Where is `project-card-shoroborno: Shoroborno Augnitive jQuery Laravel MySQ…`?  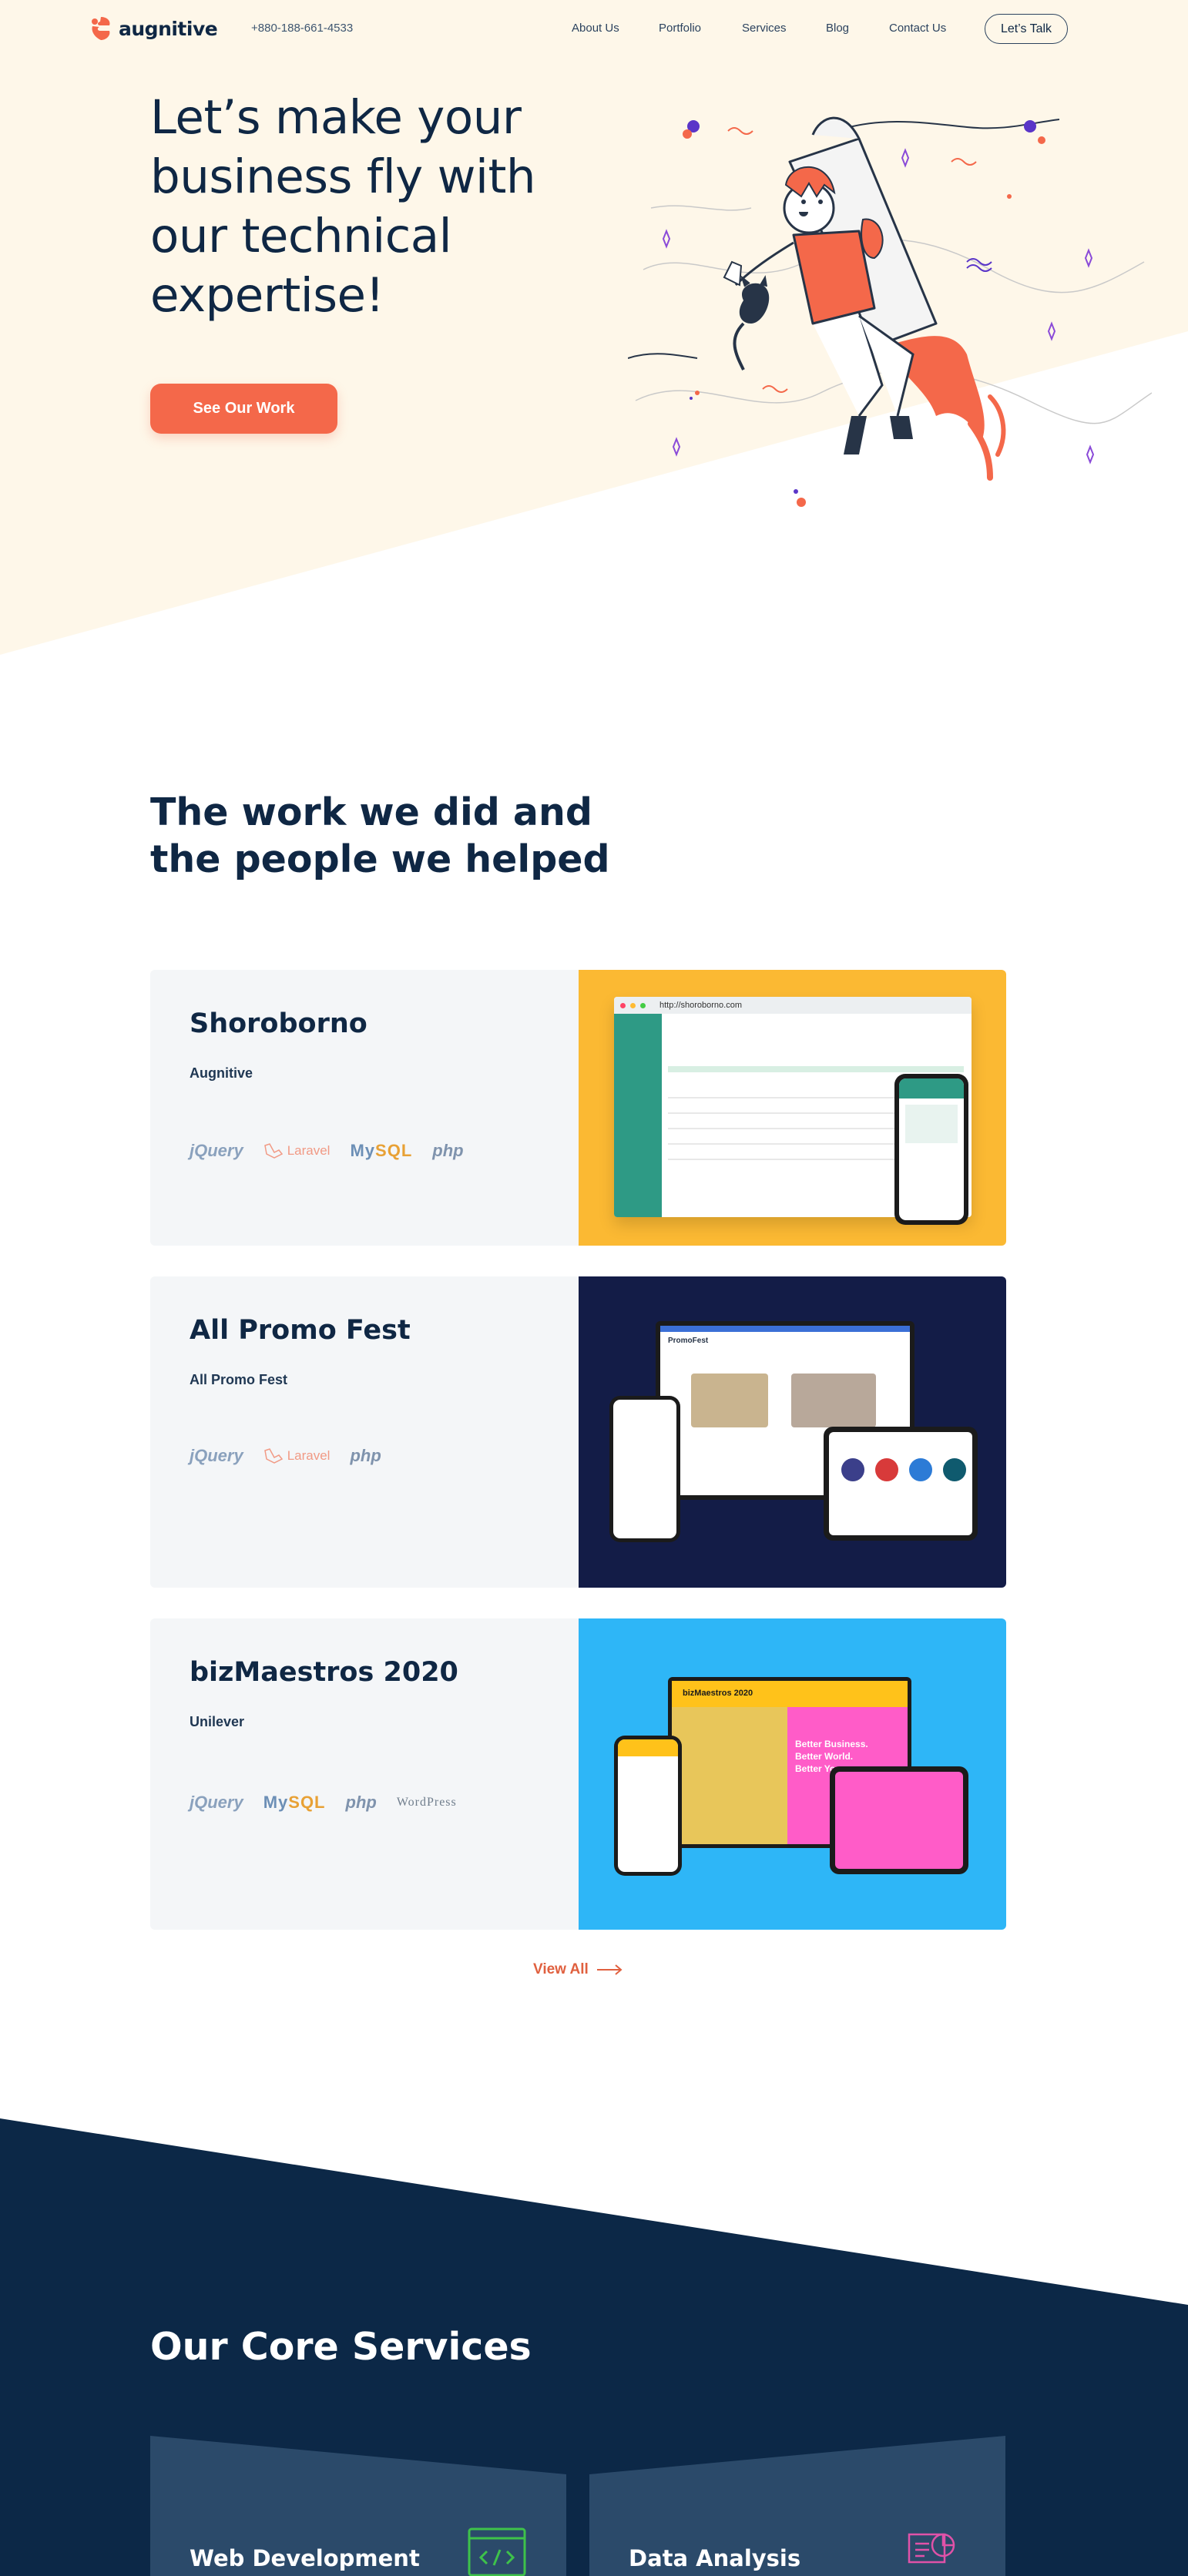
project-card-shoroborno: Shoroborno Augnitive jQuery Laravel MySQ… is located at coordinates (578, 1108).